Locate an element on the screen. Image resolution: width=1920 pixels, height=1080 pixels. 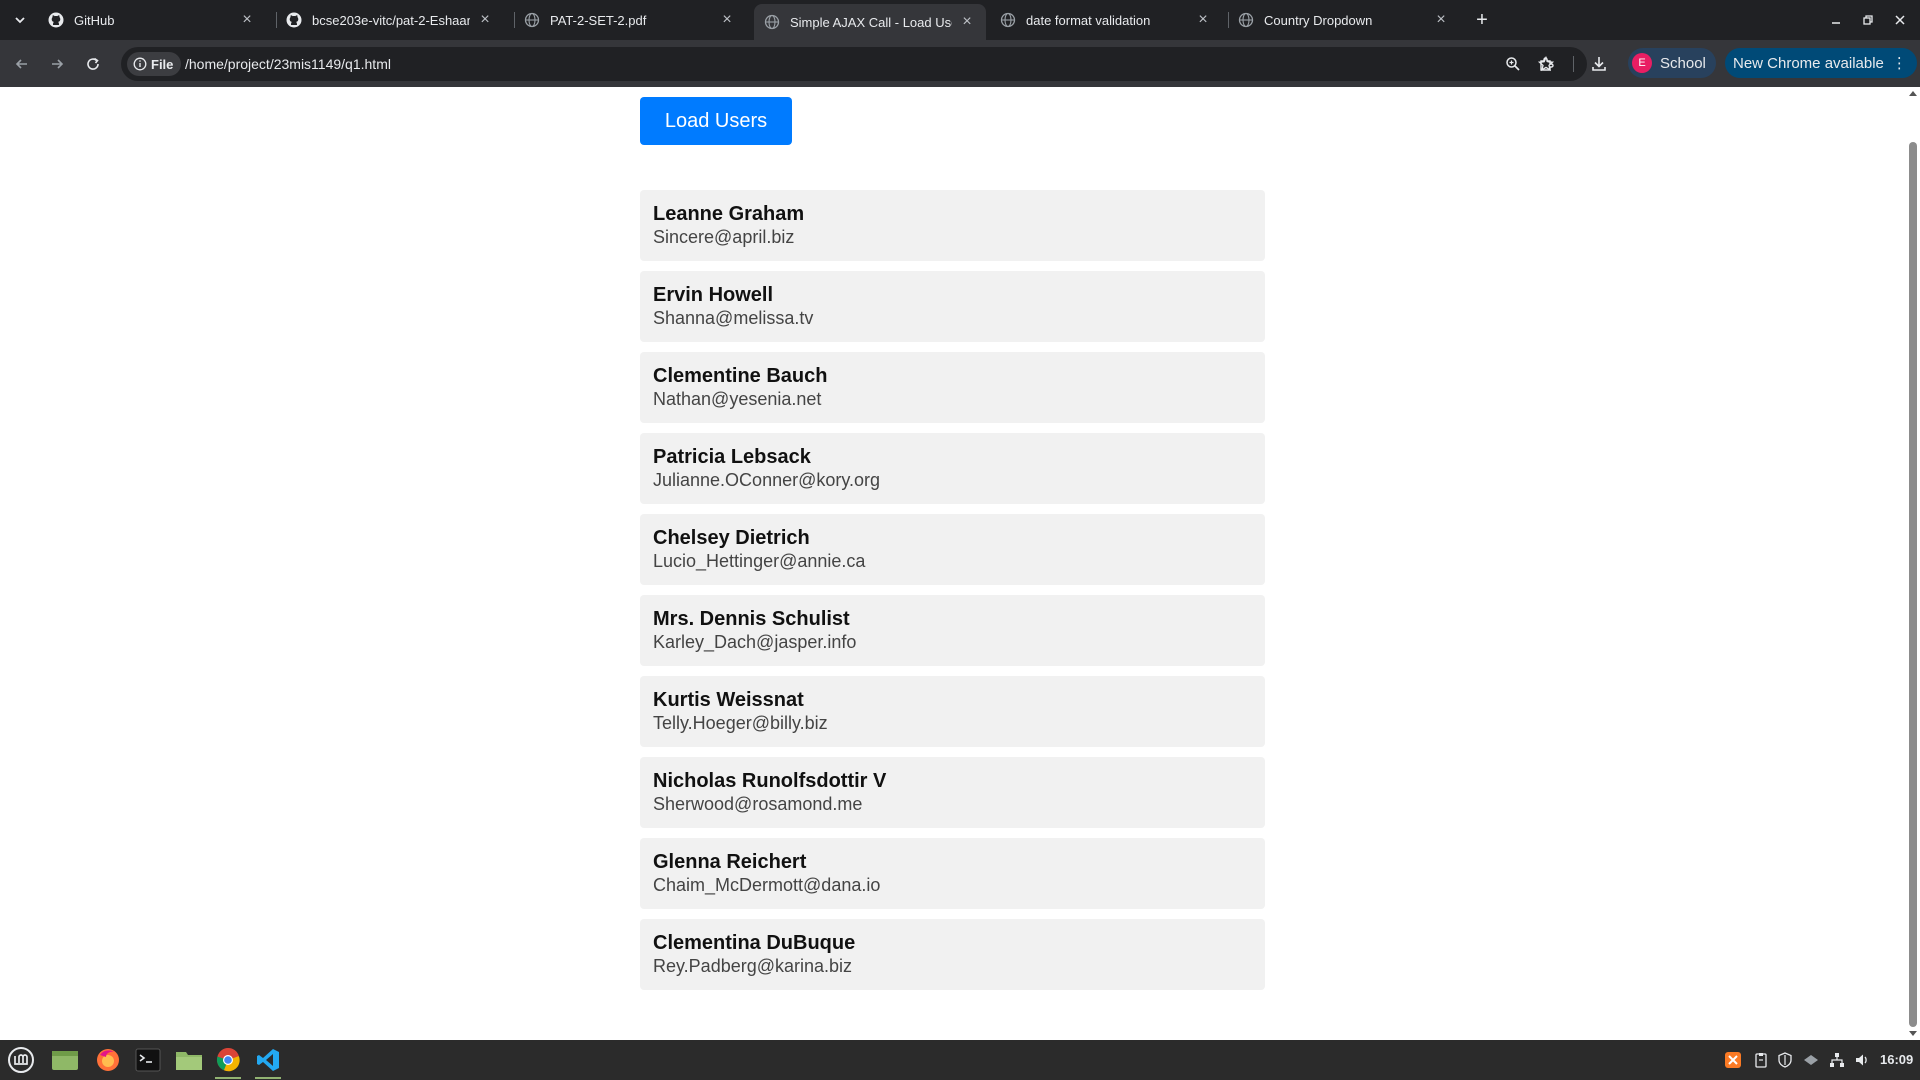
close-window-button is located at coordinates (1900, 20).